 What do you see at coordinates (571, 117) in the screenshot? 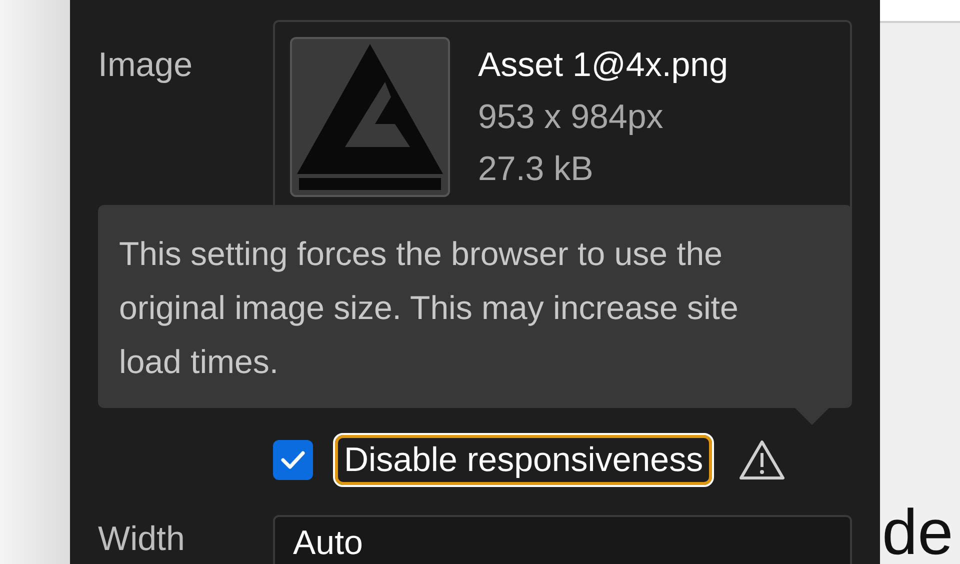
I see `image-dimensions: 953 x 984px` at bounding box center [571, 117].